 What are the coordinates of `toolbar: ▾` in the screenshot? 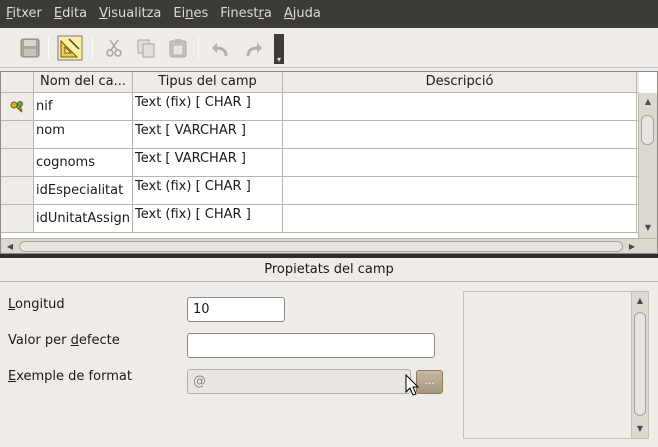 It's located at (329, 48).